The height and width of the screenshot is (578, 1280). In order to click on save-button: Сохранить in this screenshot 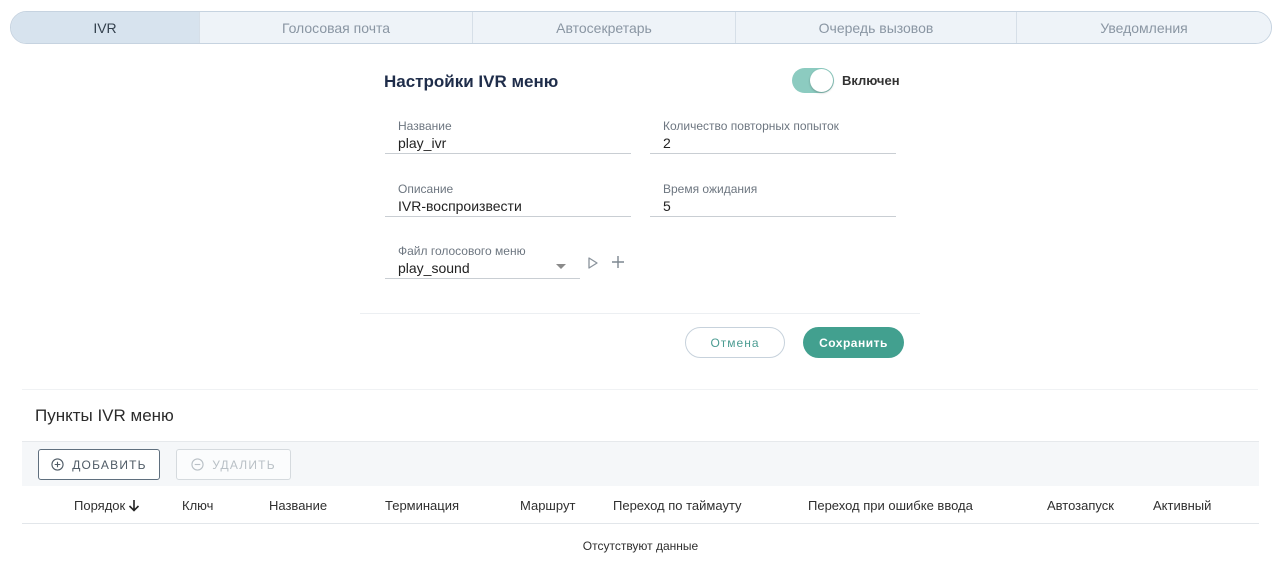, I will do `click(853, 342)`.